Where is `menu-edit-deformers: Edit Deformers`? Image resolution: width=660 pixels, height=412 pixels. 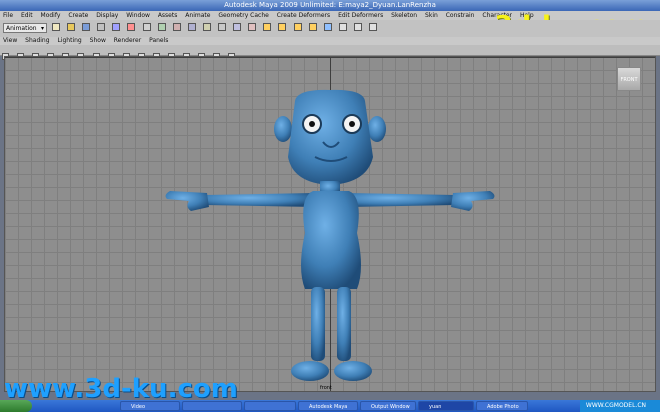 menu-edit-deformers: Edit Deformers is located at coordinates (360, 15).